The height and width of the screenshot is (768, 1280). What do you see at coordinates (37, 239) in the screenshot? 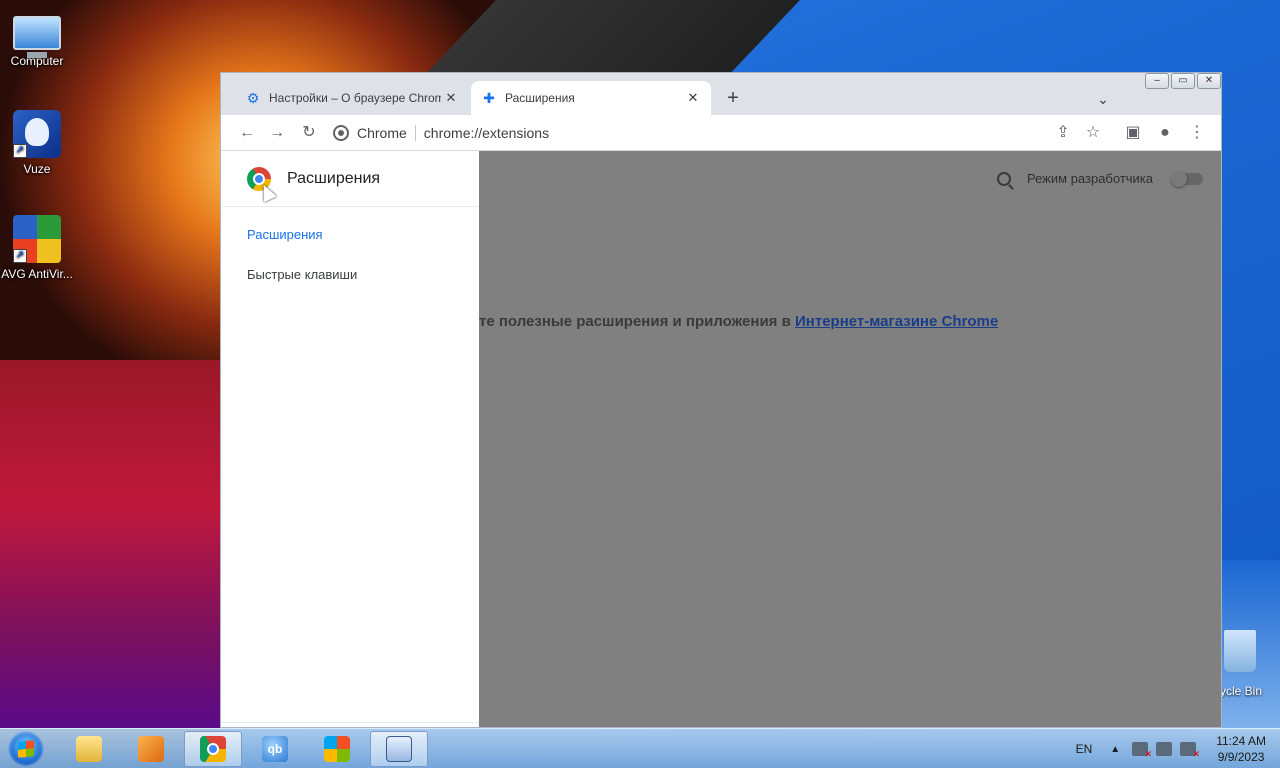
I see `avg-antivirus-icon: ↗` at bounding box center [37, 239].